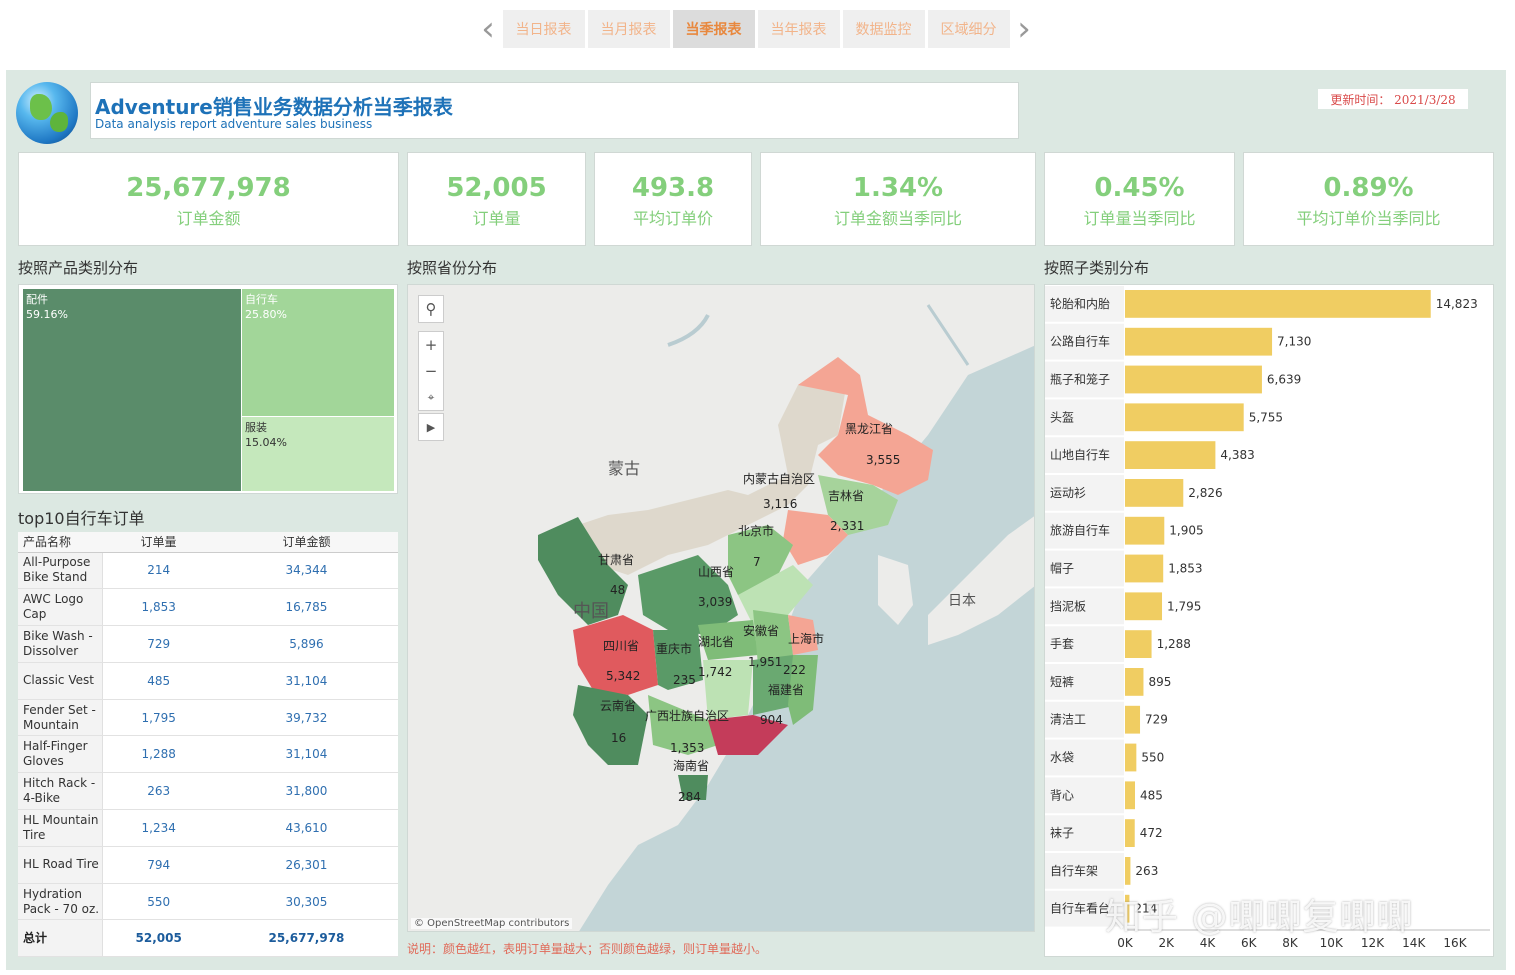 This screenshot has width=1515, height=975. What do you see at coordinates (488, 29) in the screenshot?
I see `chevron-left-icon: ‹` at bounding box center [488, 29].